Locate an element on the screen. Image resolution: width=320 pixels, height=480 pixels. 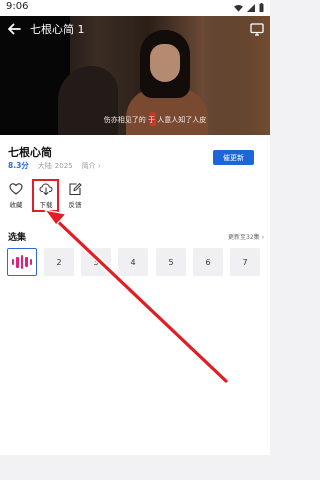
highlight-box is located at coordinates (45, 195).